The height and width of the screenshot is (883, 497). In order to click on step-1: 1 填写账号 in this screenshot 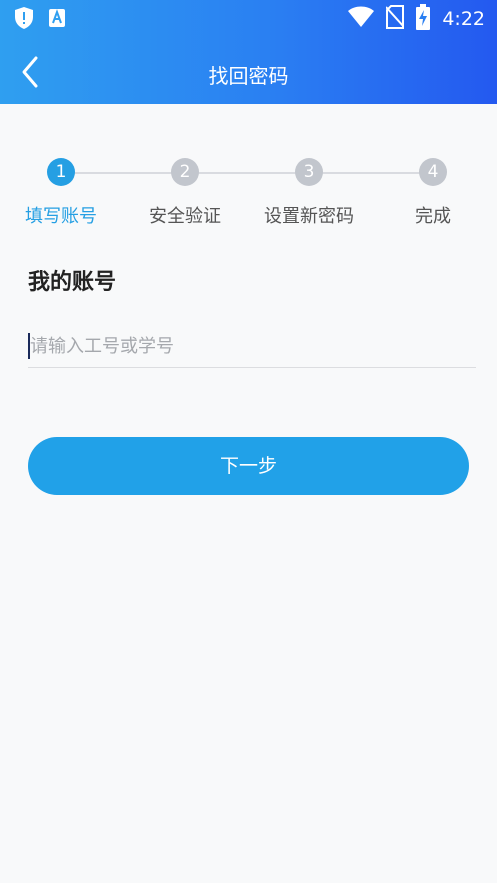, I will do `click(61, 193)`.